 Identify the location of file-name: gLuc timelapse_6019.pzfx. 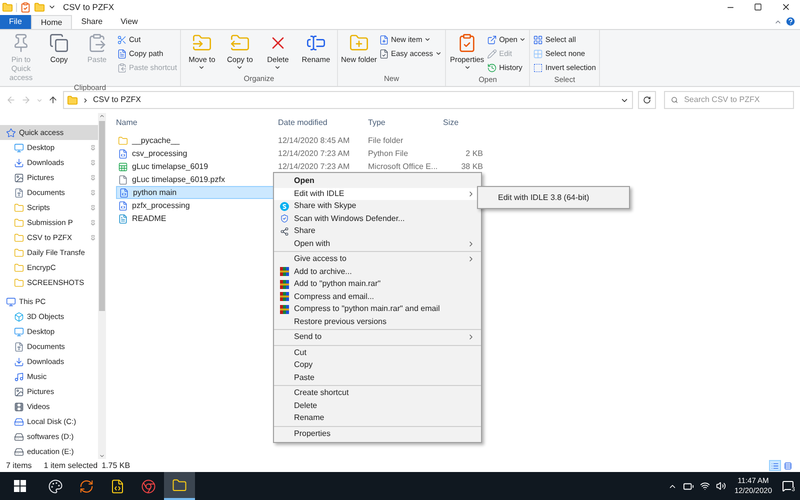
(178, 180).